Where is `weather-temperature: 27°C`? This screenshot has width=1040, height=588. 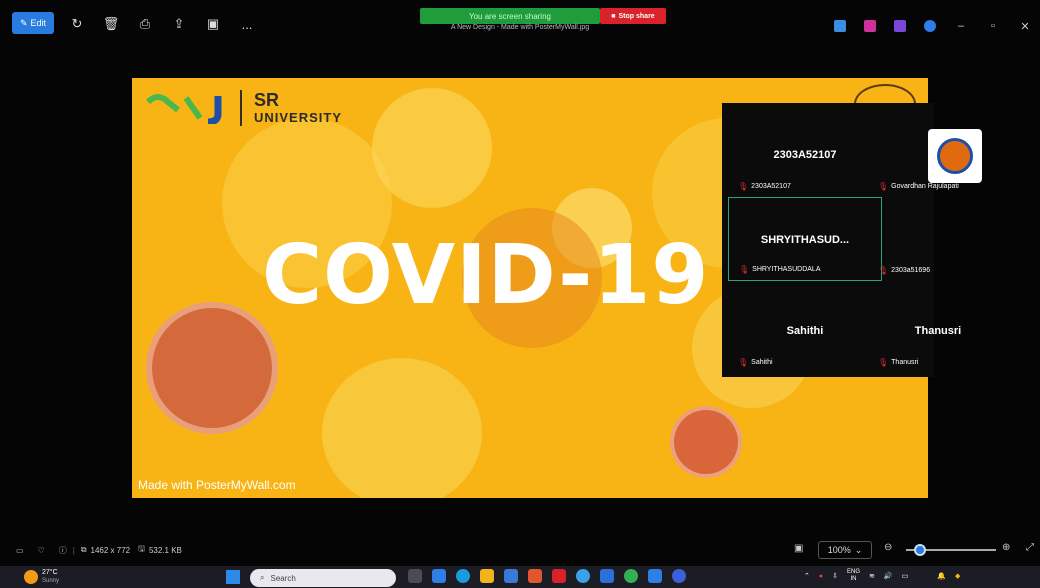
weather-temperature: 27°C is located at coordinates (50, 572).